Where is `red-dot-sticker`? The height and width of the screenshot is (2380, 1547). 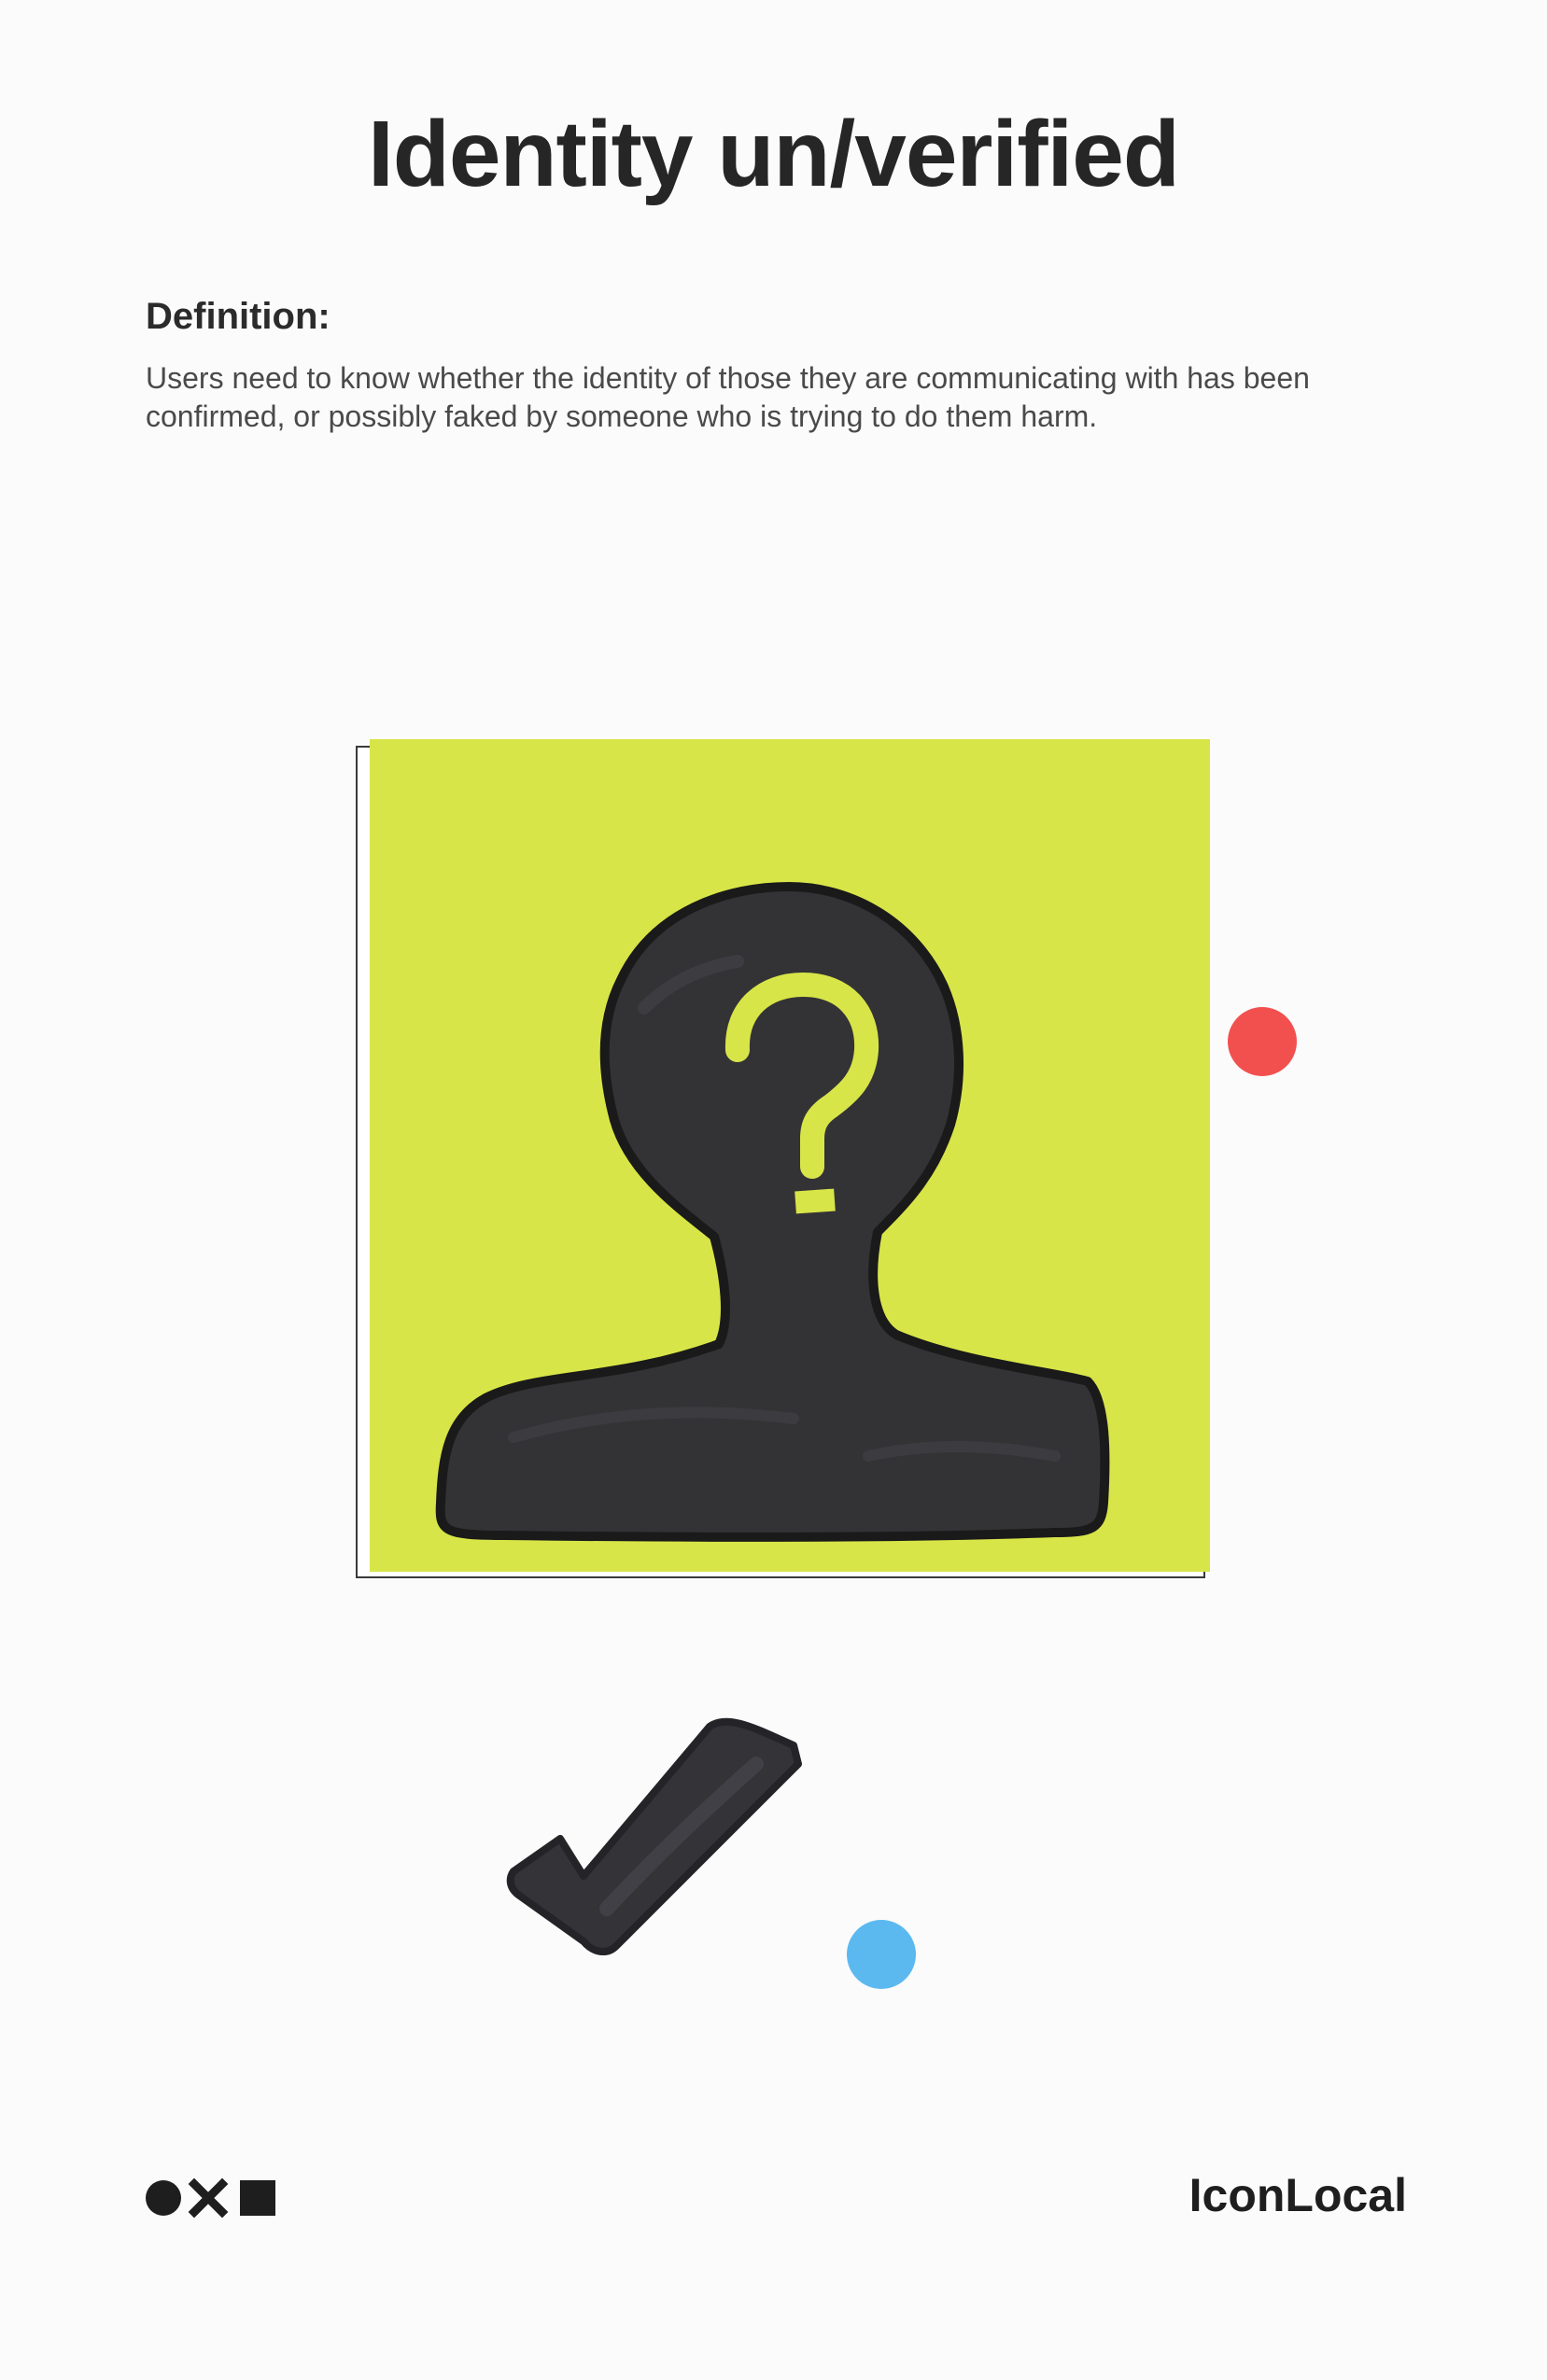 red-dot-sticker is located at coordinates (1262, 1041).